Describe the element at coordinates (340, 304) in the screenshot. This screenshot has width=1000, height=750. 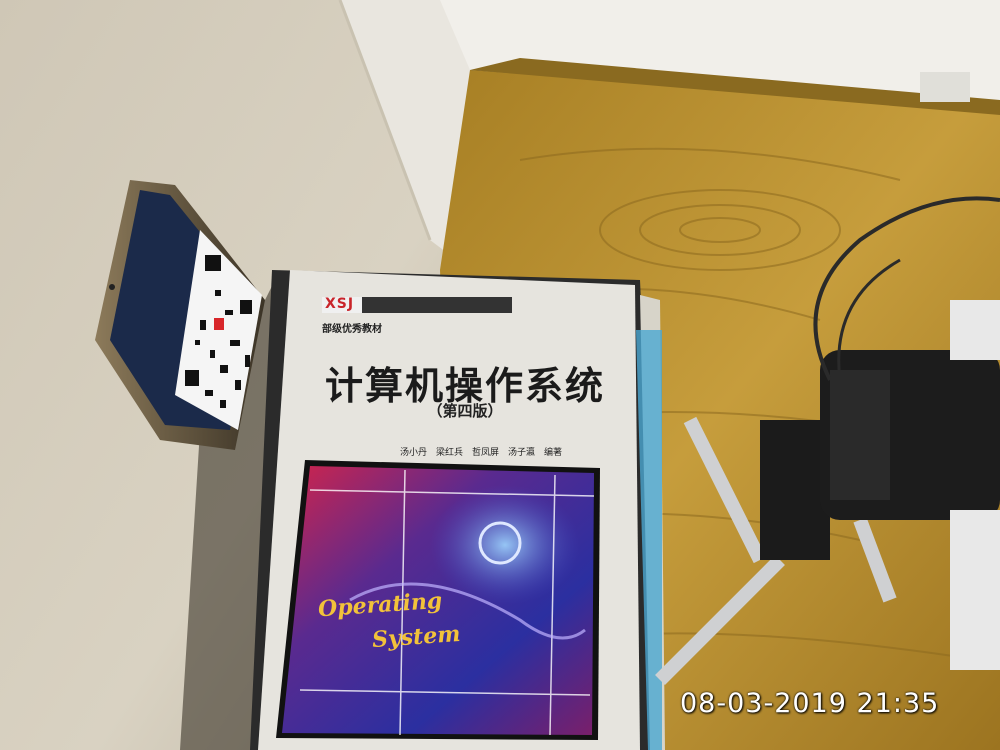
I see `book-logo: XSJ` at that location.